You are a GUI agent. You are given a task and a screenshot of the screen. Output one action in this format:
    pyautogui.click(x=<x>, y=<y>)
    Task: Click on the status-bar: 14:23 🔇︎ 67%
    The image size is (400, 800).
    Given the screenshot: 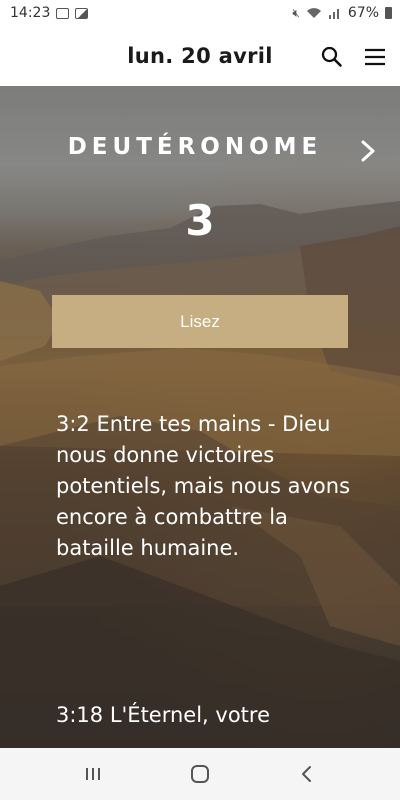 What is the action you would take?
    pyautogui.click(x=200, y=13)
    